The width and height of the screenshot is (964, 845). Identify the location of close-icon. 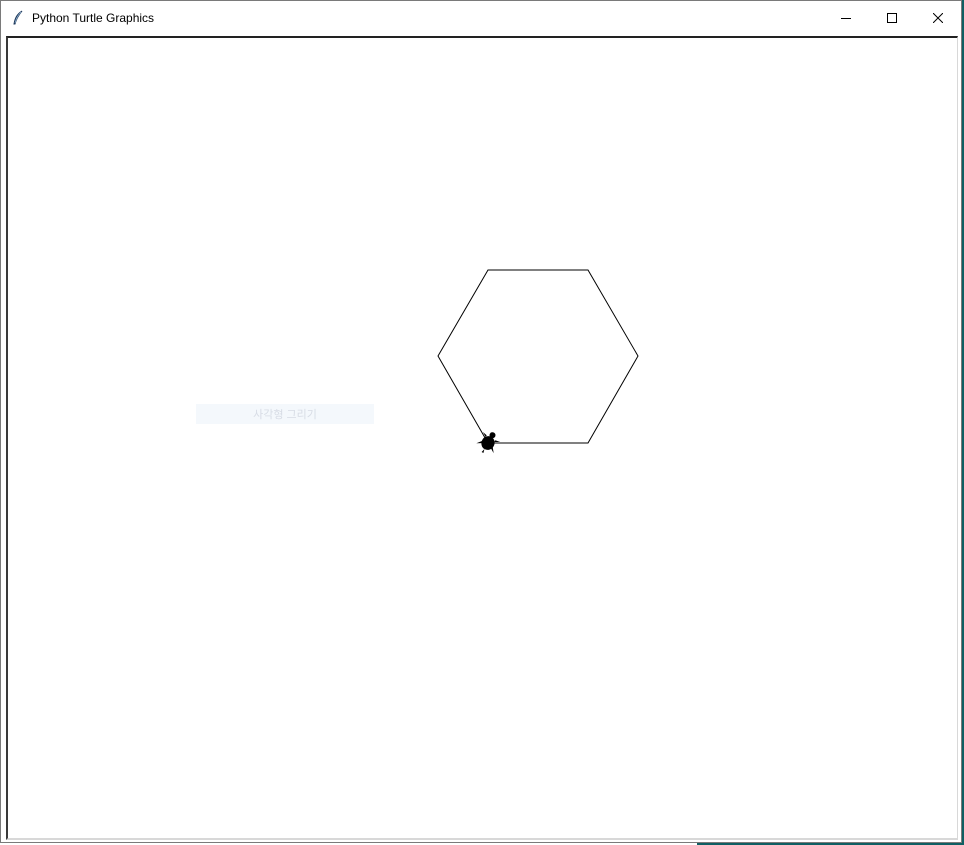
(938, 17).